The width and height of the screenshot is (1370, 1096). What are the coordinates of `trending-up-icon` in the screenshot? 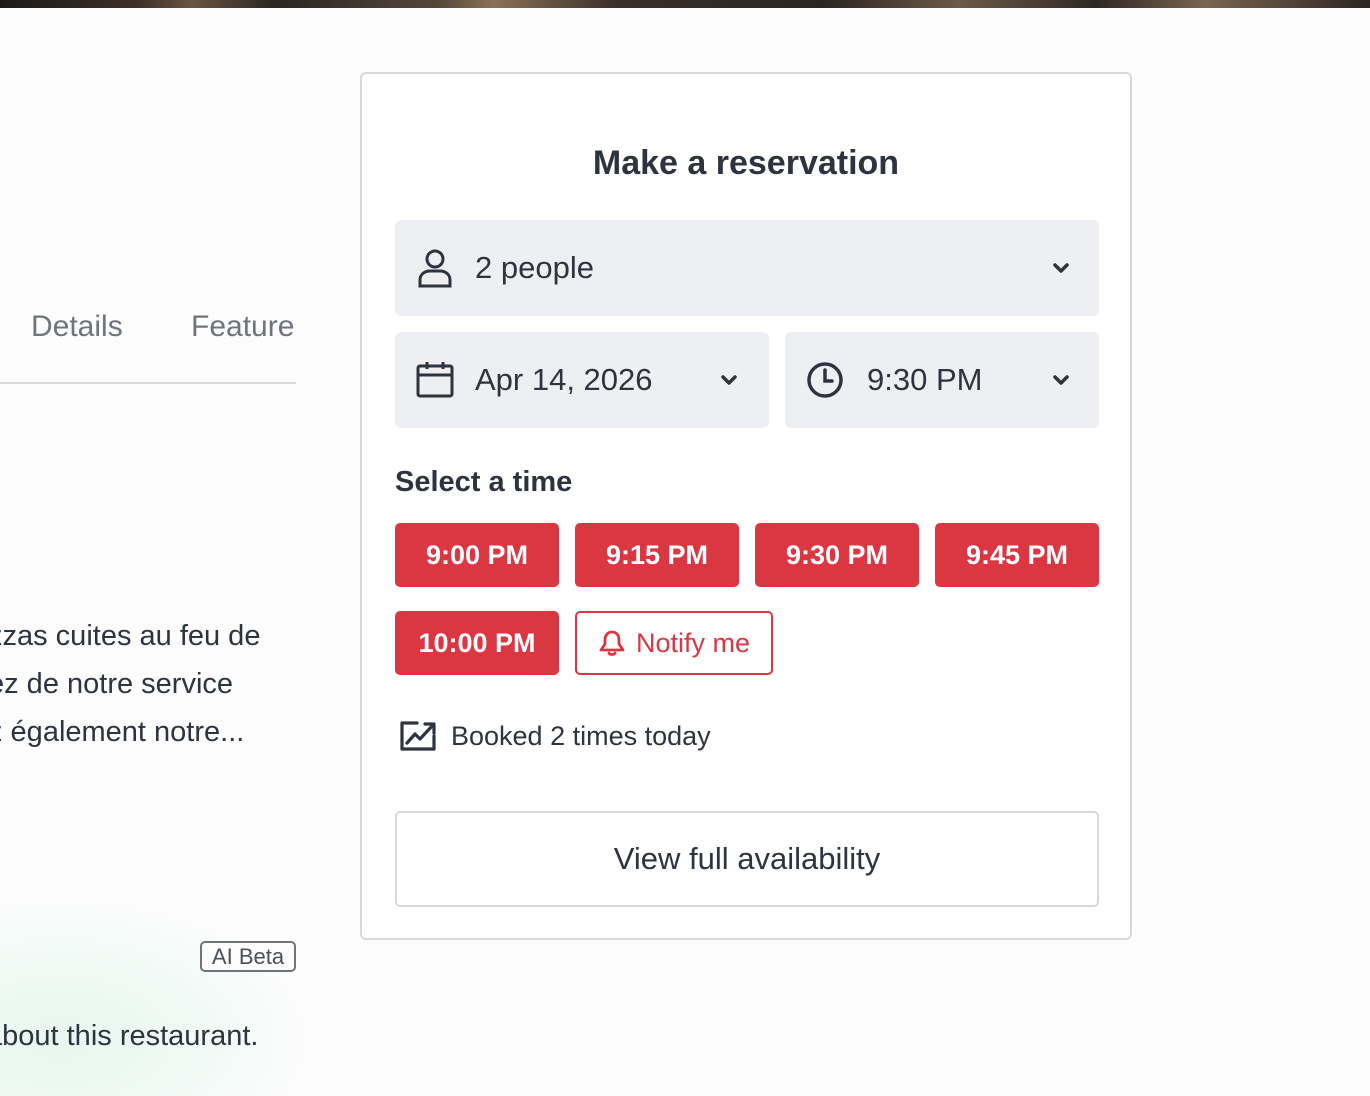 It's located at (418, 736).